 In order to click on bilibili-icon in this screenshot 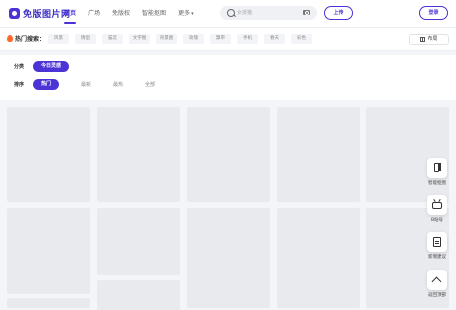, I will do `click(437, 205)`.